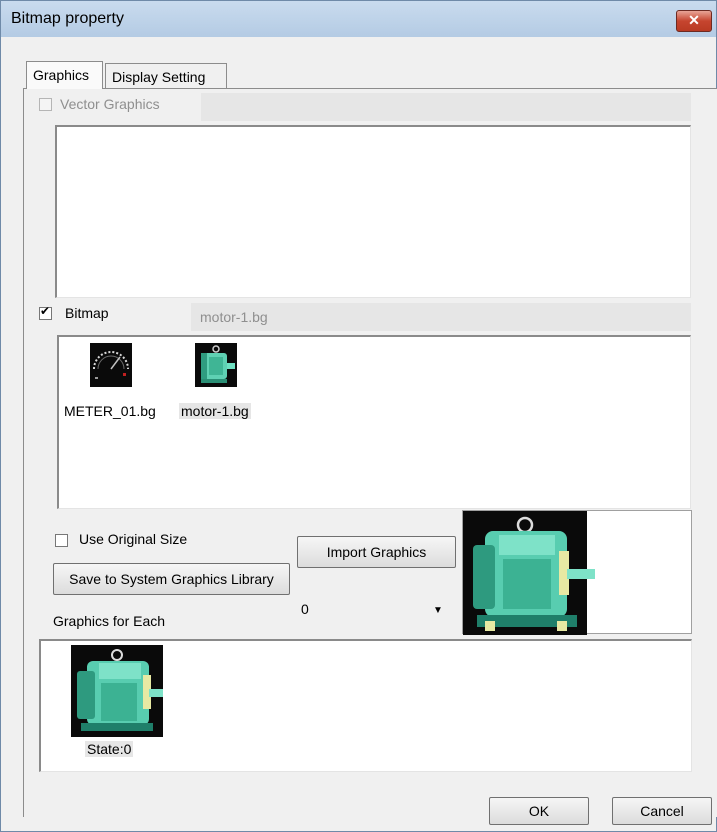 The height and width of the screenshot is (832, 717). I want to click on meter-icon, so click(111, 365).